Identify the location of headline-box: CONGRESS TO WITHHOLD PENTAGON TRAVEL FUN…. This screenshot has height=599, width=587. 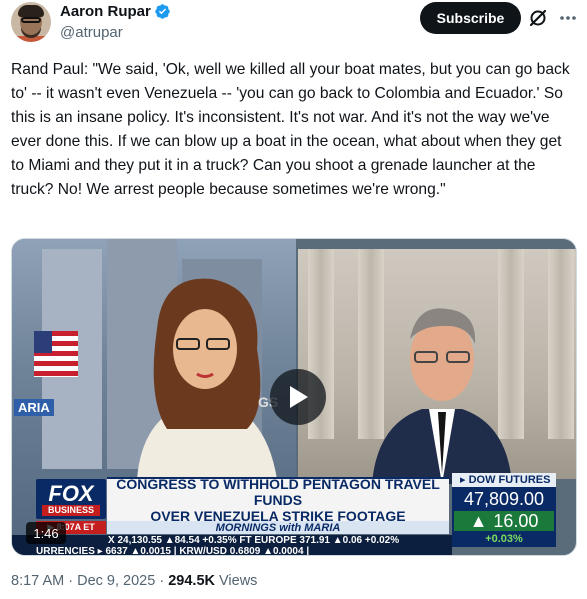
(278, 500).